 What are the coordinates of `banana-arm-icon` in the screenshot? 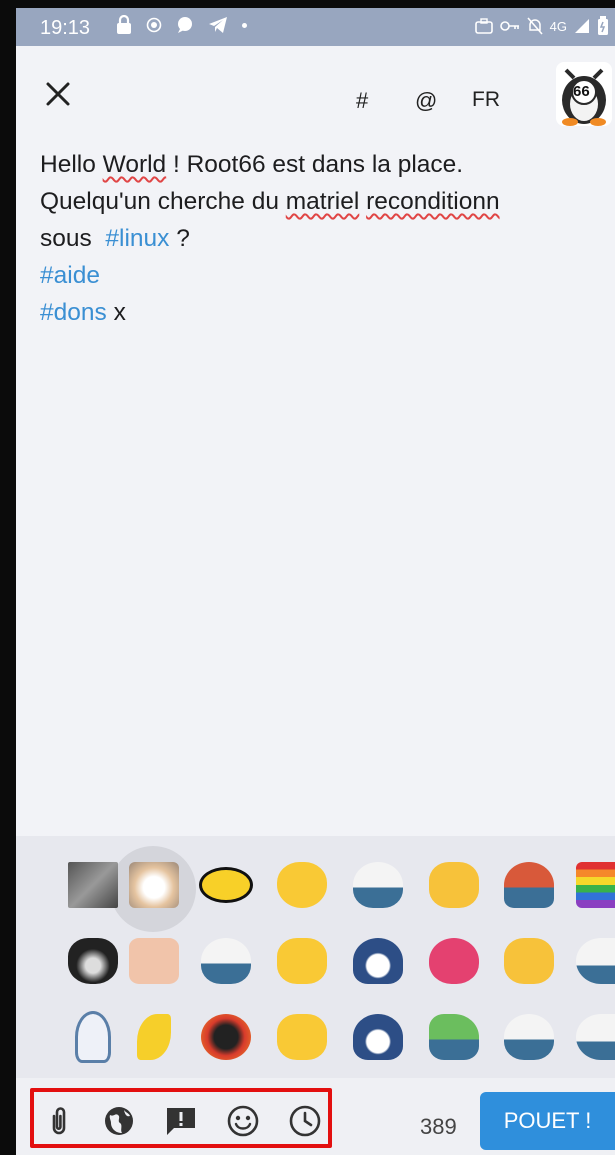 It's located at (154, 1037).